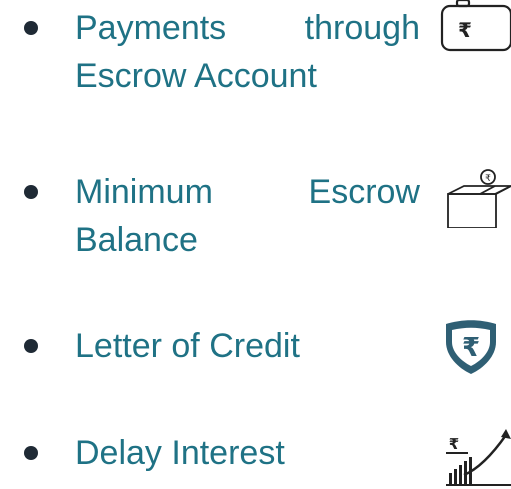 The width and height of the screenshot is (511, 489). What do you see at coordinates (475, 198) in the screenshot?
I see `coin-box-icon: ₹` at bounding box center [475, 198].